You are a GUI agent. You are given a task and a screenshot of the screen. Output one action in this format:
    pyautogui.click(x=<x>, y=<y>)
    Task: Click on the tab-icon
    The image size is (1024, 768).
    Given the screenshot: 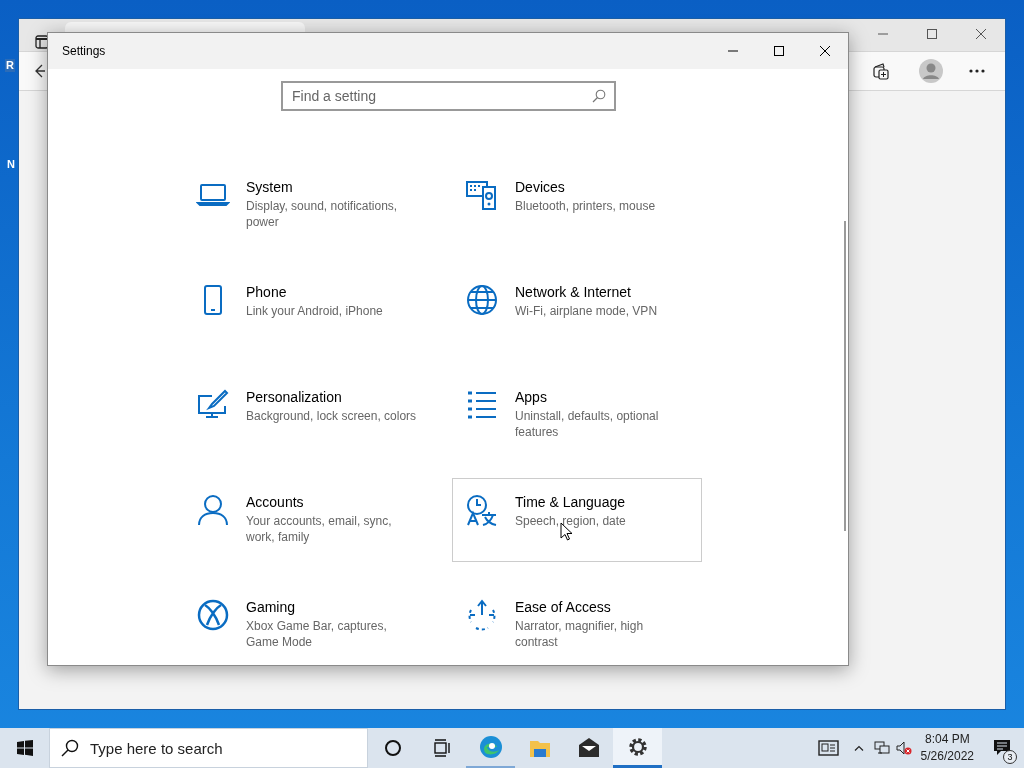 What is the action you would take?
    pyautogui.click(x=42, y=41)
    